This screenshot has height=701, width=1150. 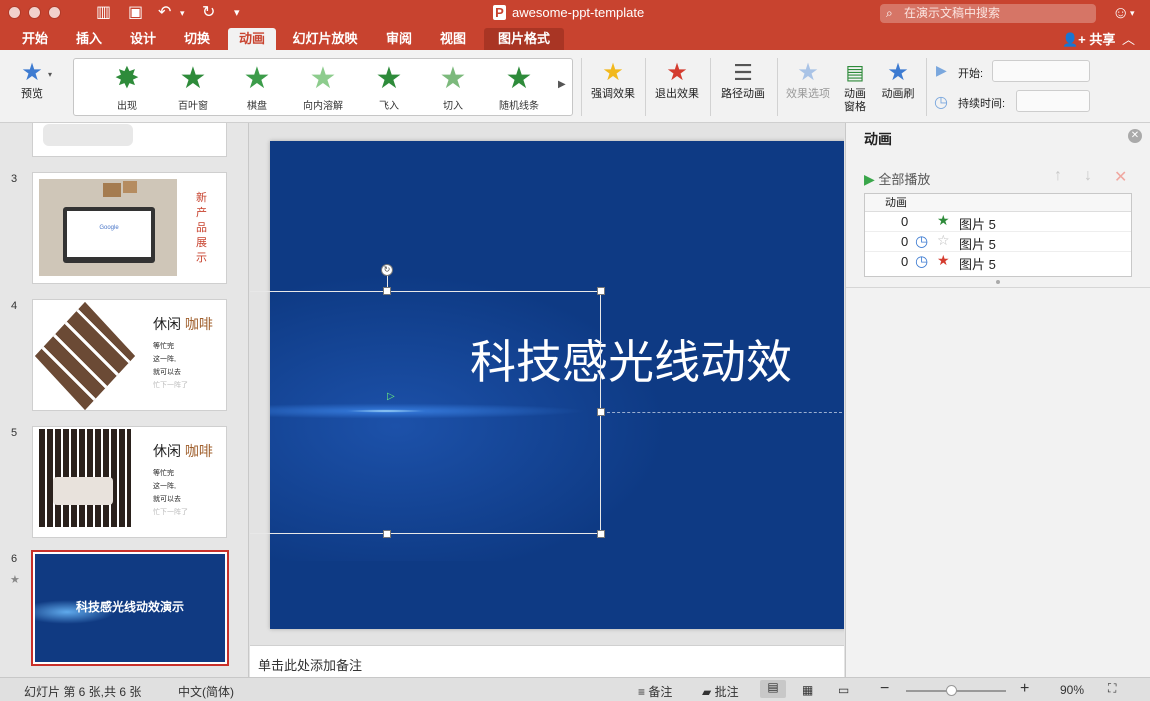 What do you see at coordinates (1053, 101) in the screenshot?
I see `duration-input` at bounding box center [1053, 101].